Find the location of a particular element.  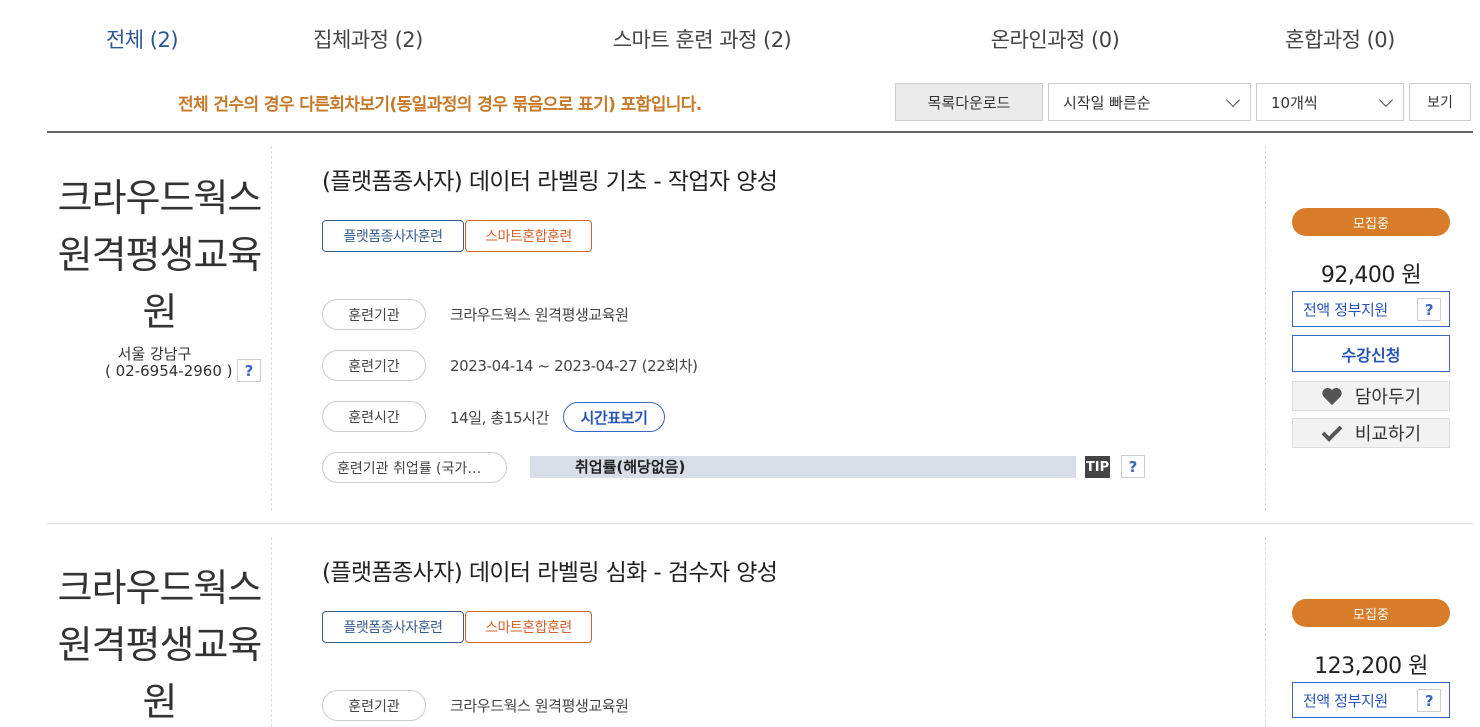

card-separator is located at coordinates (760, 523).